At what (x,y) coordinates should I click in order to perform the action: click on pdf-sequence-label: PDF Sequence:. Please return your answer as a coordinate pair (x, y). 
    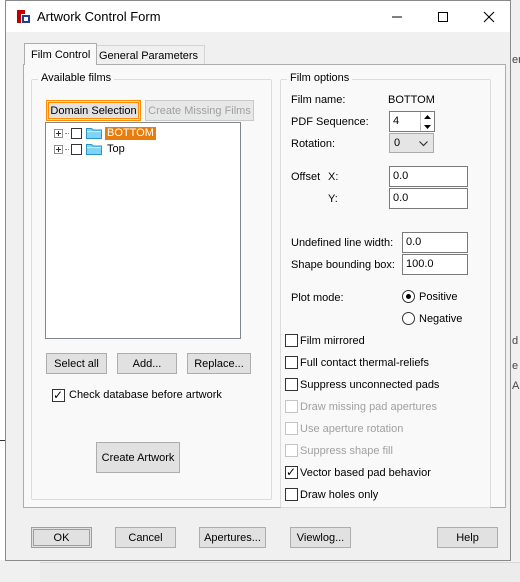
    Looking at the image, I should click on (330, 122).